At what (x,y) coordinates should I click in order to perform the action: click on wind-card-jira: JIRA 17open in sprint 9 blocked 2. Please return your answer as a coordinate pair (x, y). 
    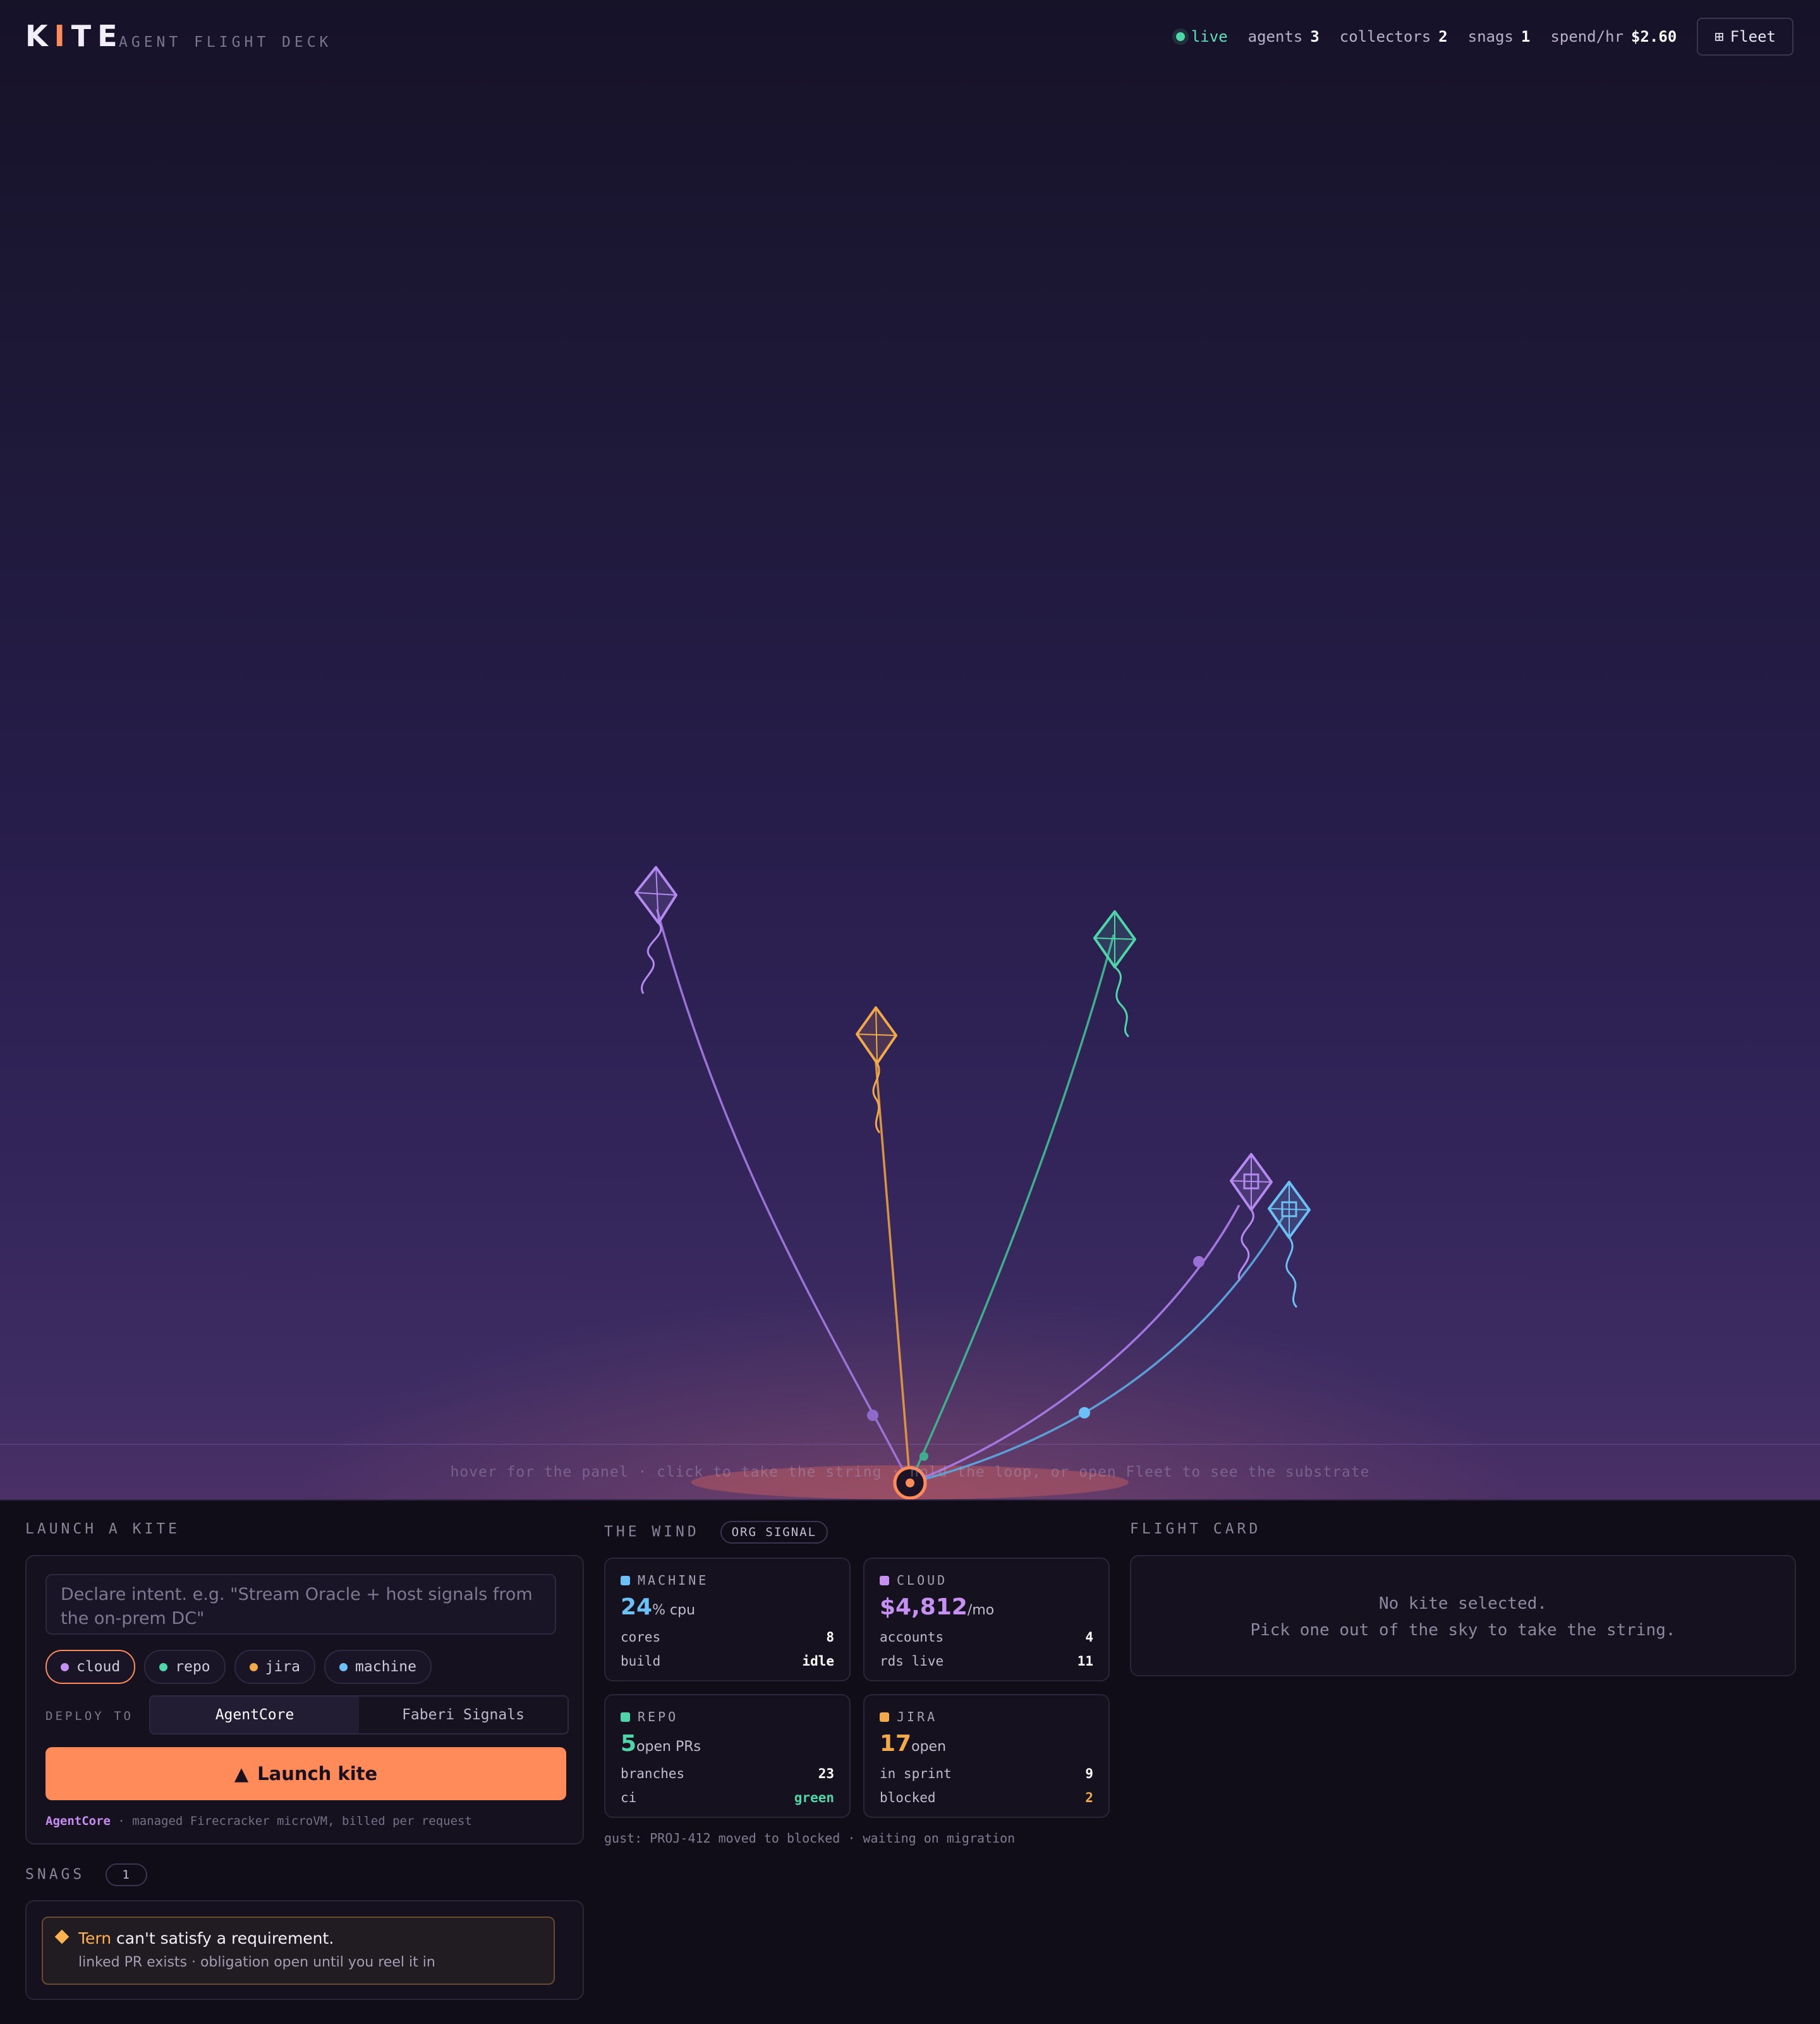
    Looking at the image, I should click on (986, 1756).